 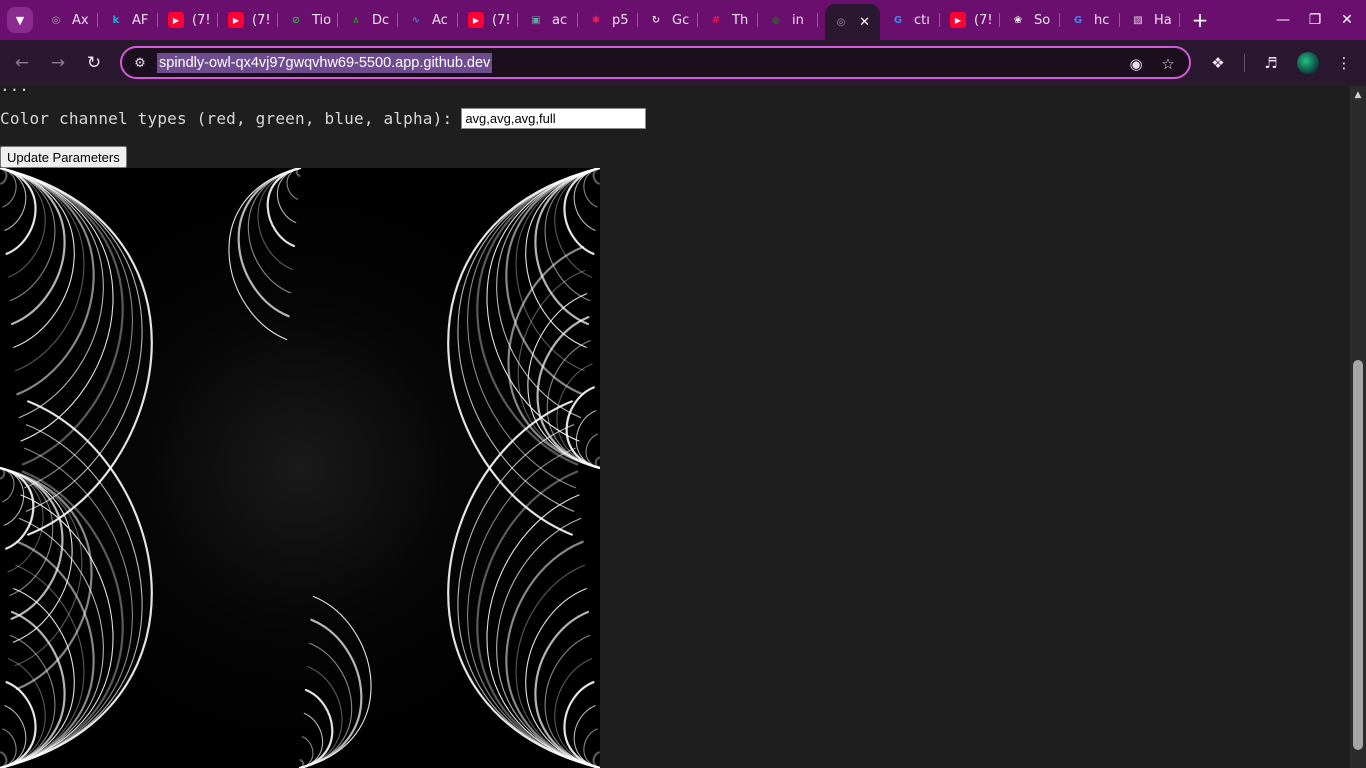 What do you see at coordinates (1218, 63) in the screenshot?
I see `extensions-icon: ❖` at bounding box center [1218, 63].